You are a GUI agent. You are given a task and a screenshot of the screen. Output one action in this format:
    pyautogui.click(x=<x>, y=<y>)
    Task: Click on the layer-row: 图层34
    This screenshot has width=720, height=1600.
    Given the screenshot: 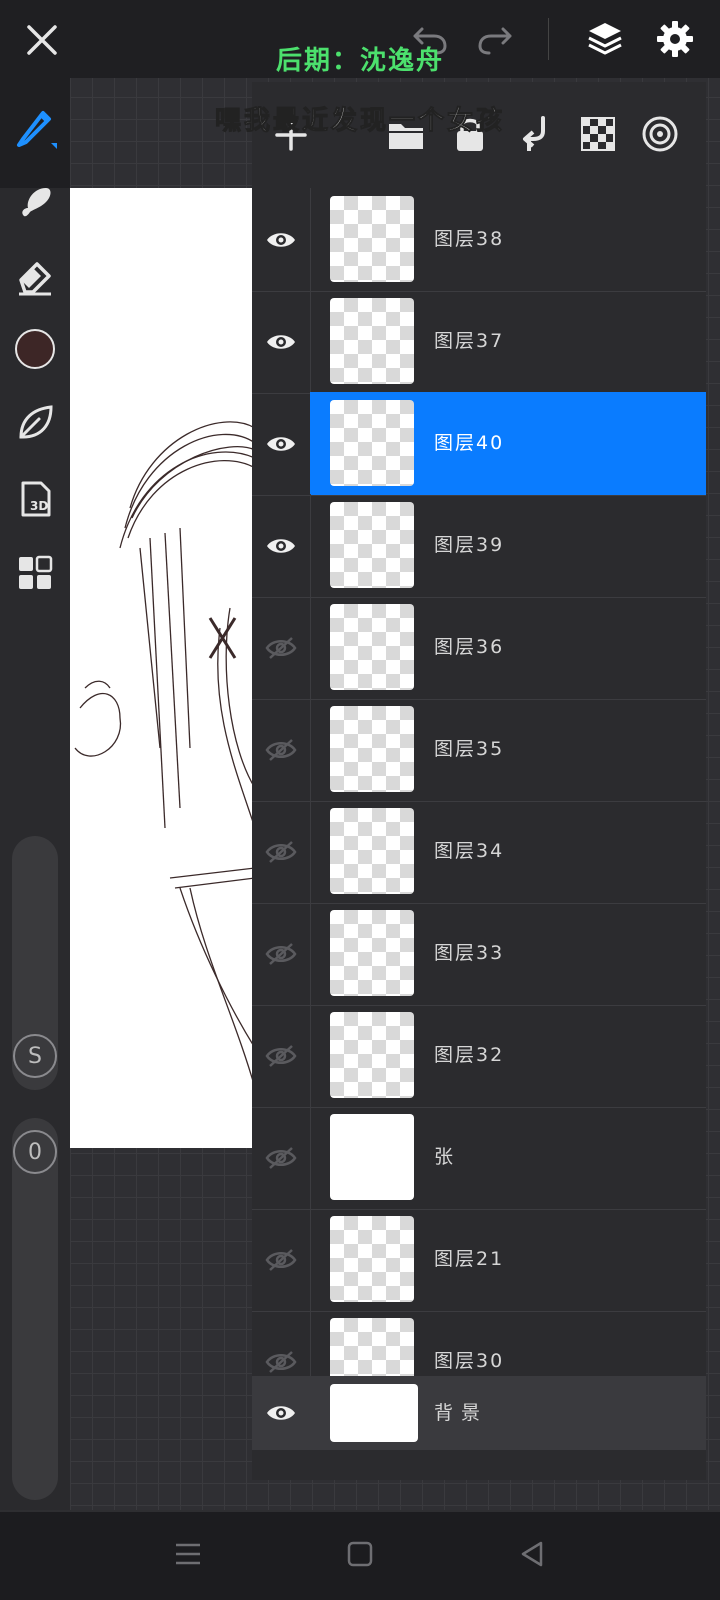 What is the action you would take?
    pyautogui.click(x=479, y=852)
    